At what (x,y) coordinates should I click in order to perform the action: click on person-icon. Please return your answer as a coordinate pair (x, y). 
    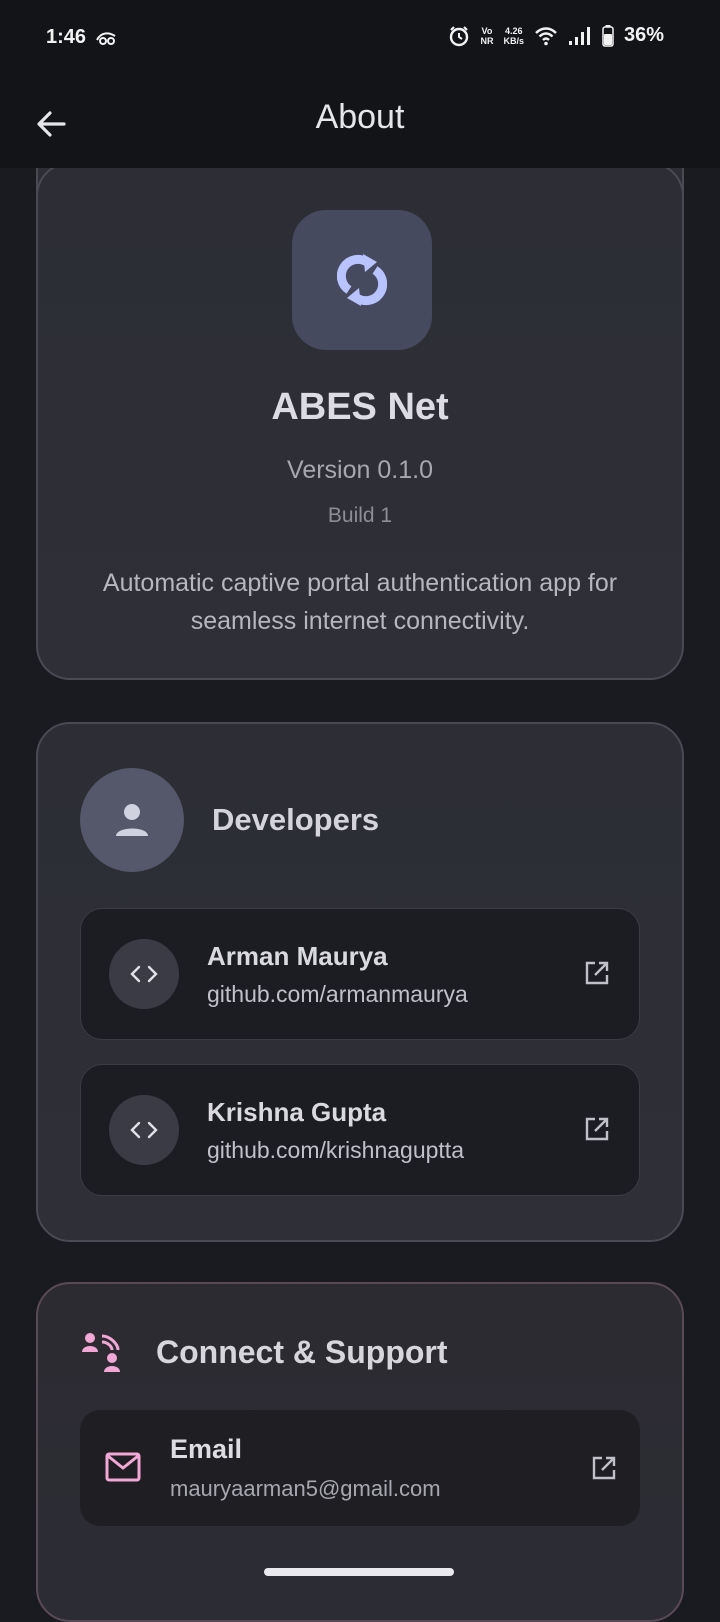
    Looking at the image, I should click on (132, 820).